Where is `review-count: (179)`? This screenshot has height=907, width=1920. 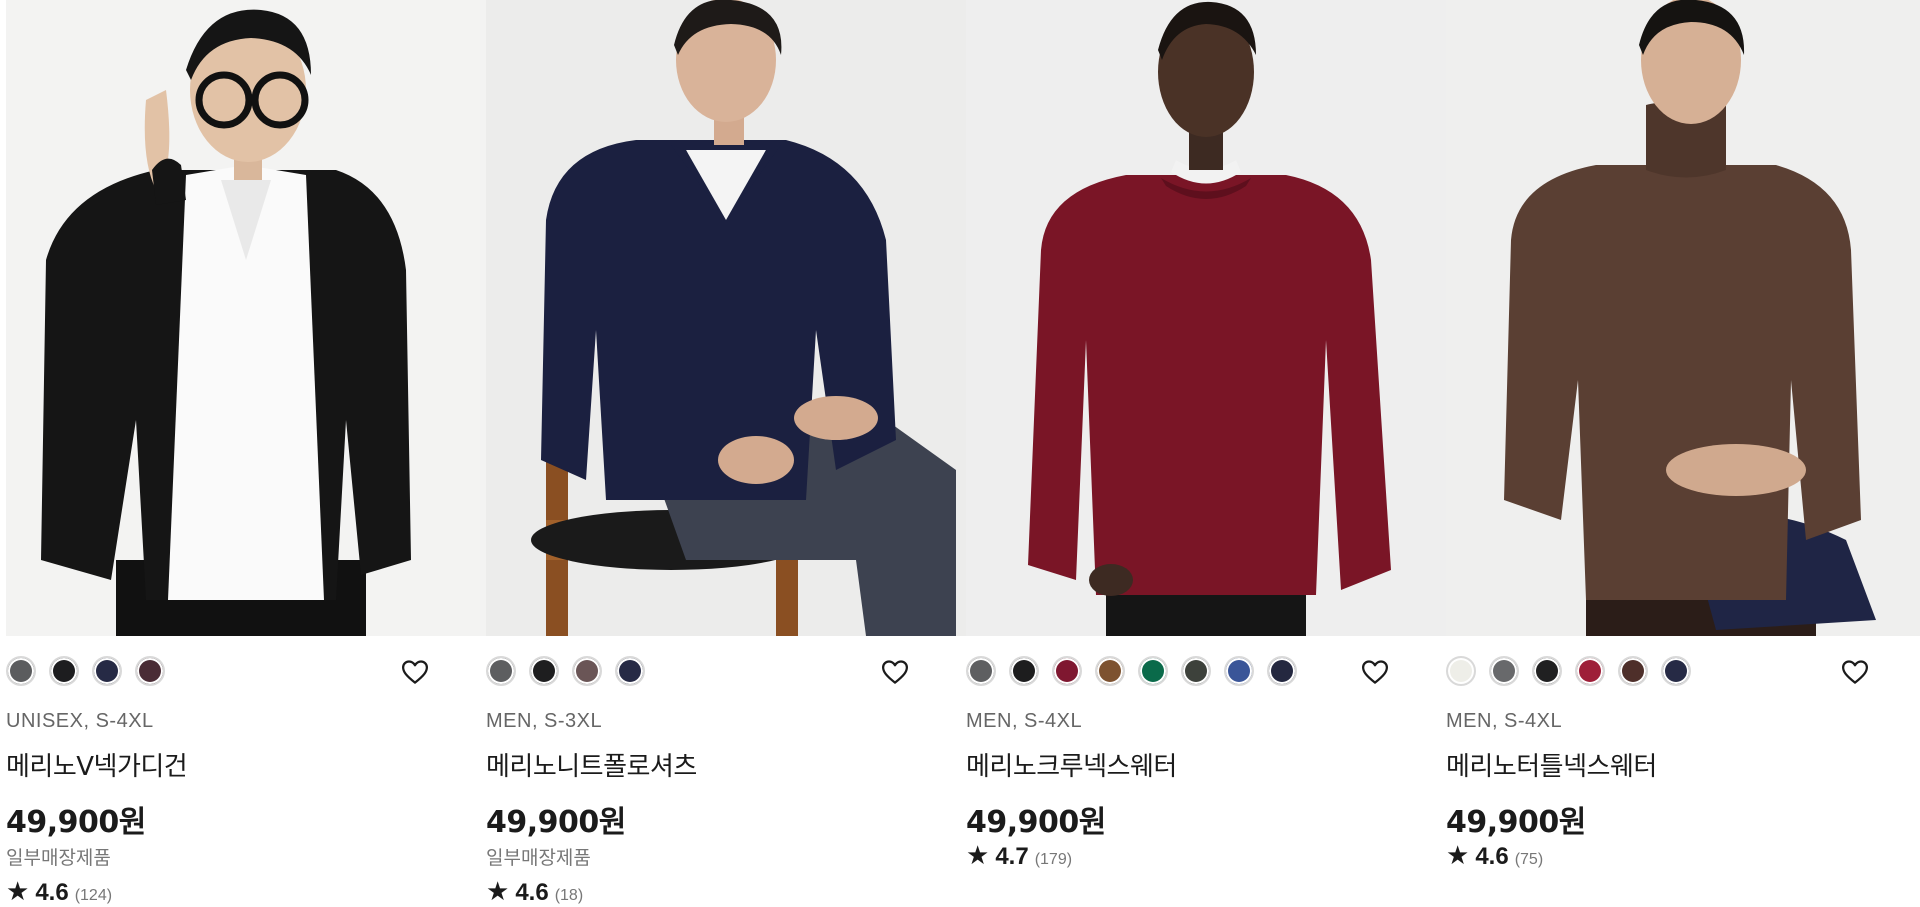
review-count: (179) is located at coordinates (1053, 859).